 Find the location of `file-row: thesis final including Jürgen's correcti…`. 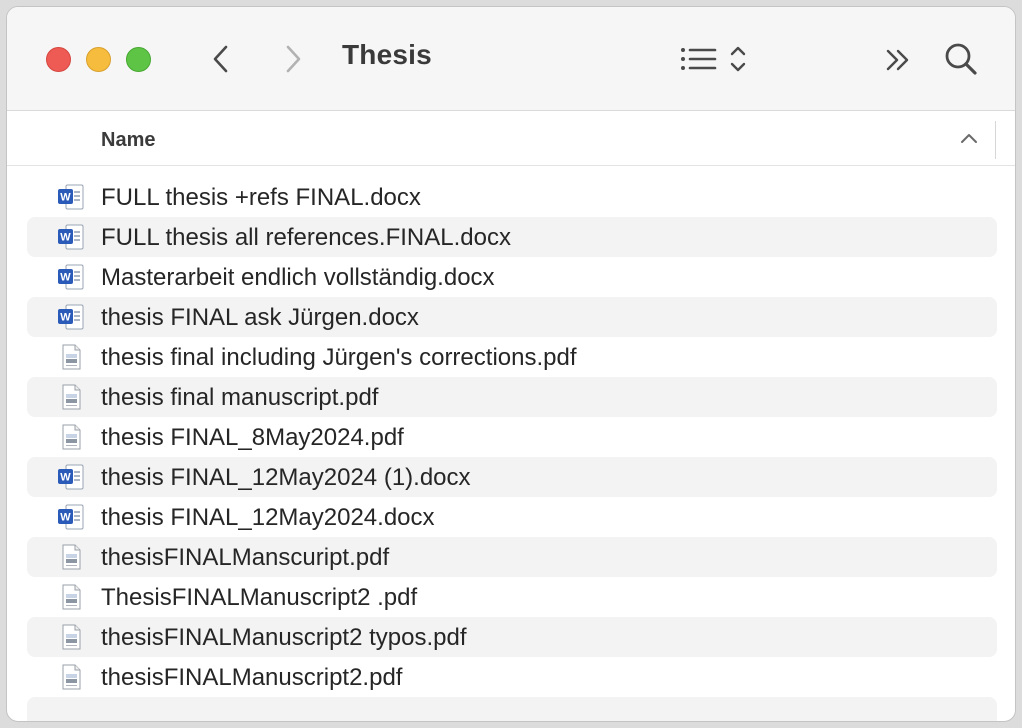

file-row: thesis final including Jürgen's correcti… is located at coordinates (512, 357).